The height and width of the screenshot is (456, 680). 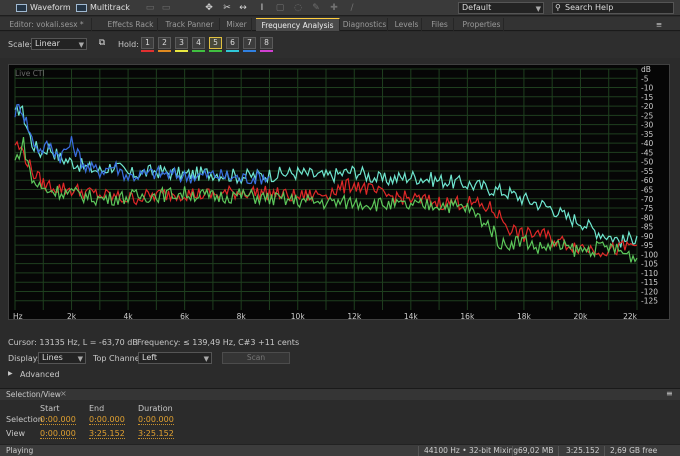 I want to click on slip-tool-icon: ↔, so click(x=243, y=8).